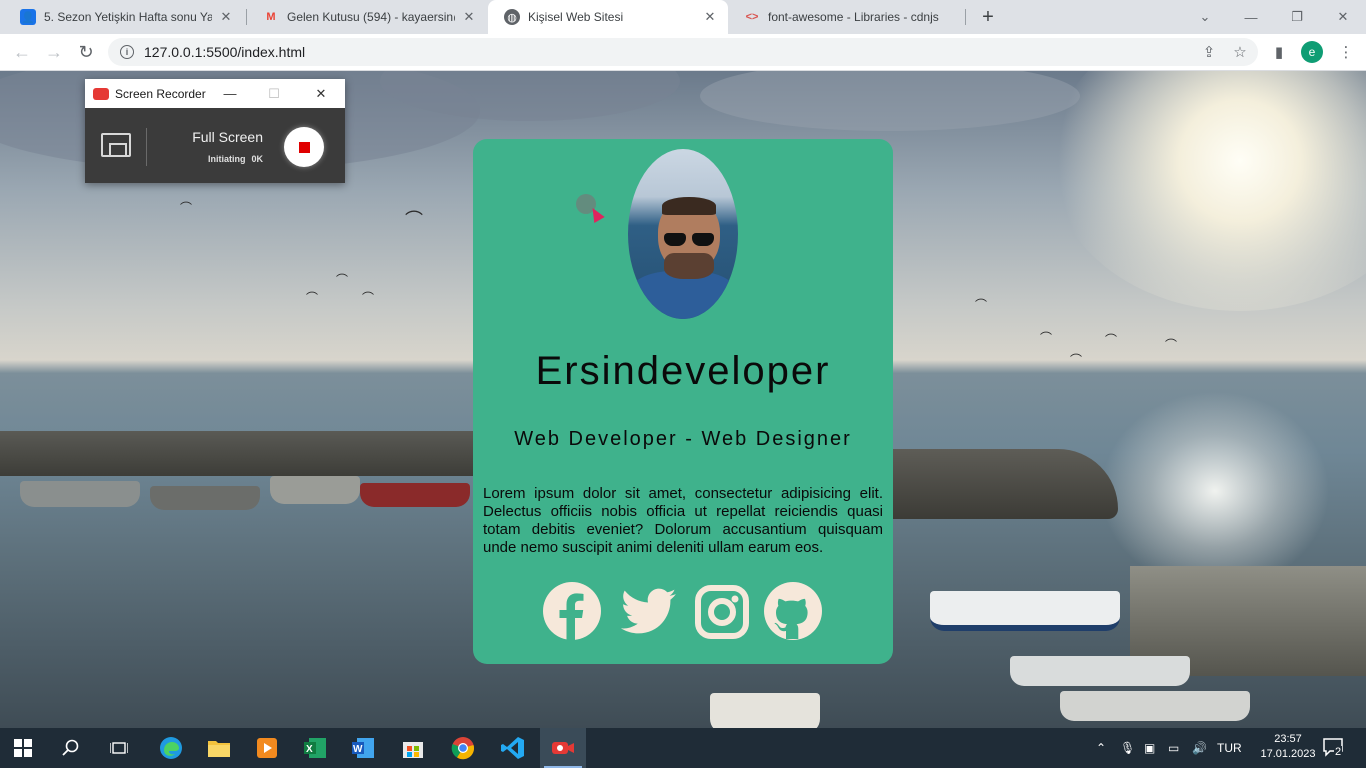 The image size is (1366, 768). What do you see at coordinates (1279, 52) in the screenshot?
I see `side-panel-icon: ▮` at bounding box center [1279, 52].